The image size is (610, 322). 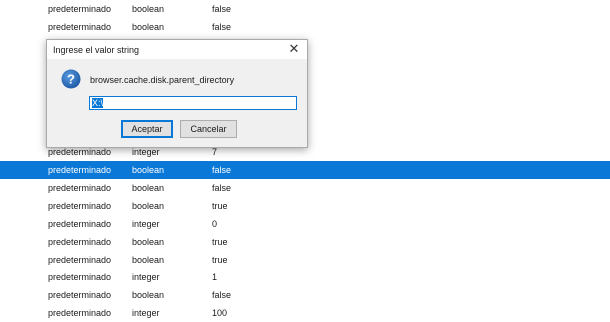 I want to click on table-row: predeterminado integer 100, so click(x=305, y=313).